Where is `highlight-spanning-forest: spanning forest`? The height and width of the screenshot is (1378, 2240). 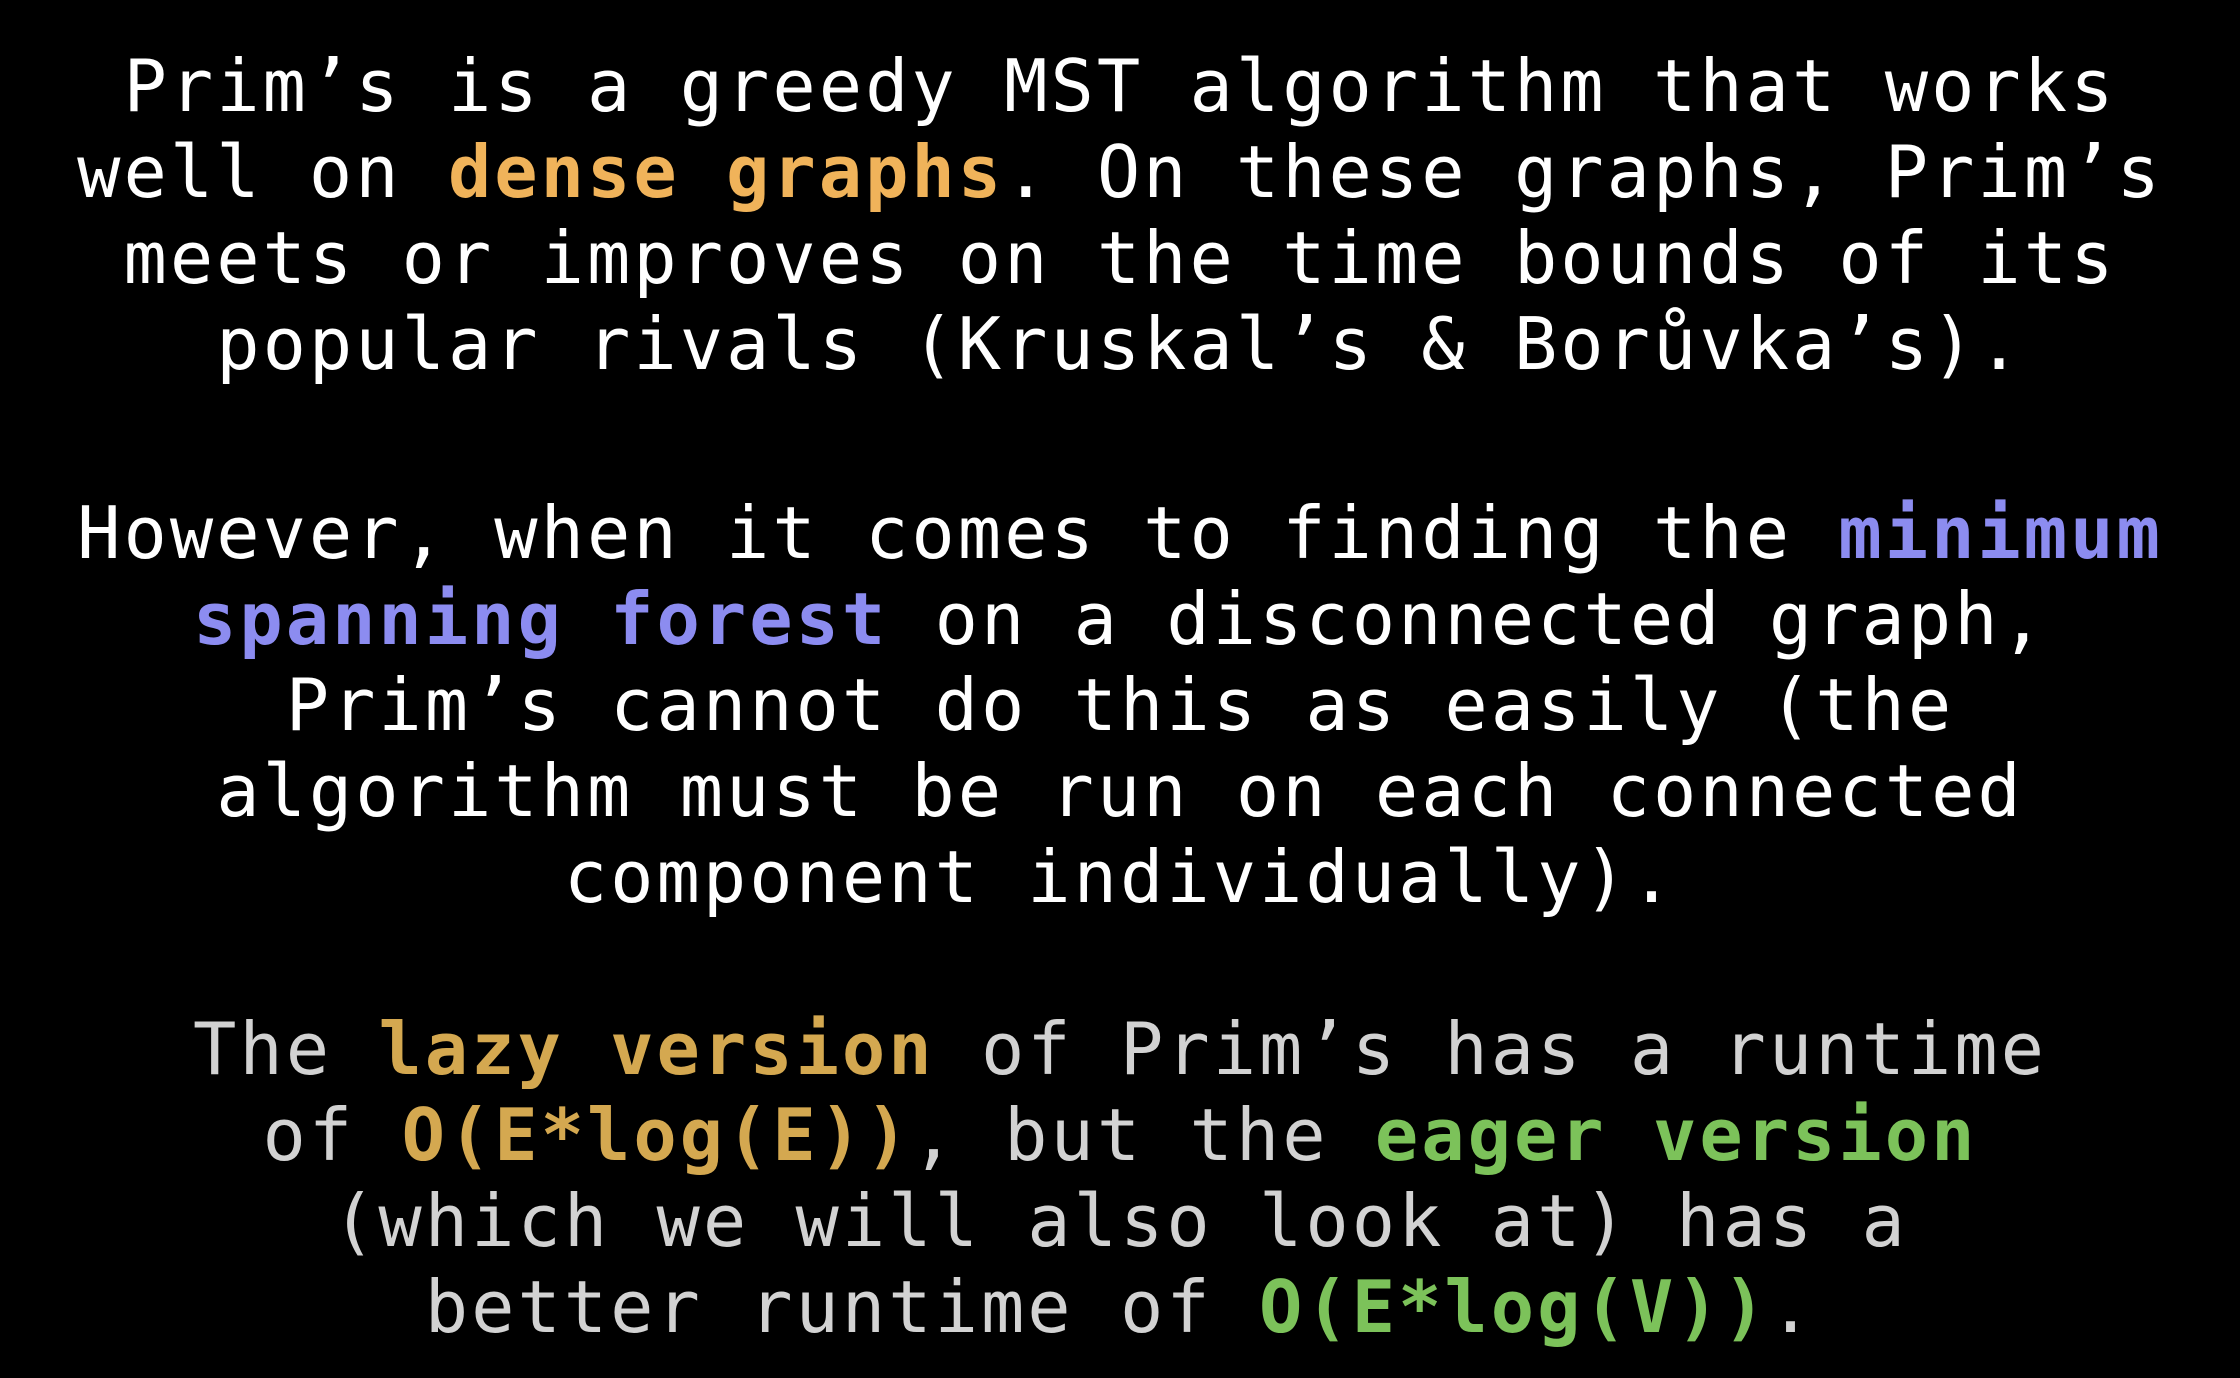
highlight-spanning-forest: spanning forest is located at coordinates (541, 619).